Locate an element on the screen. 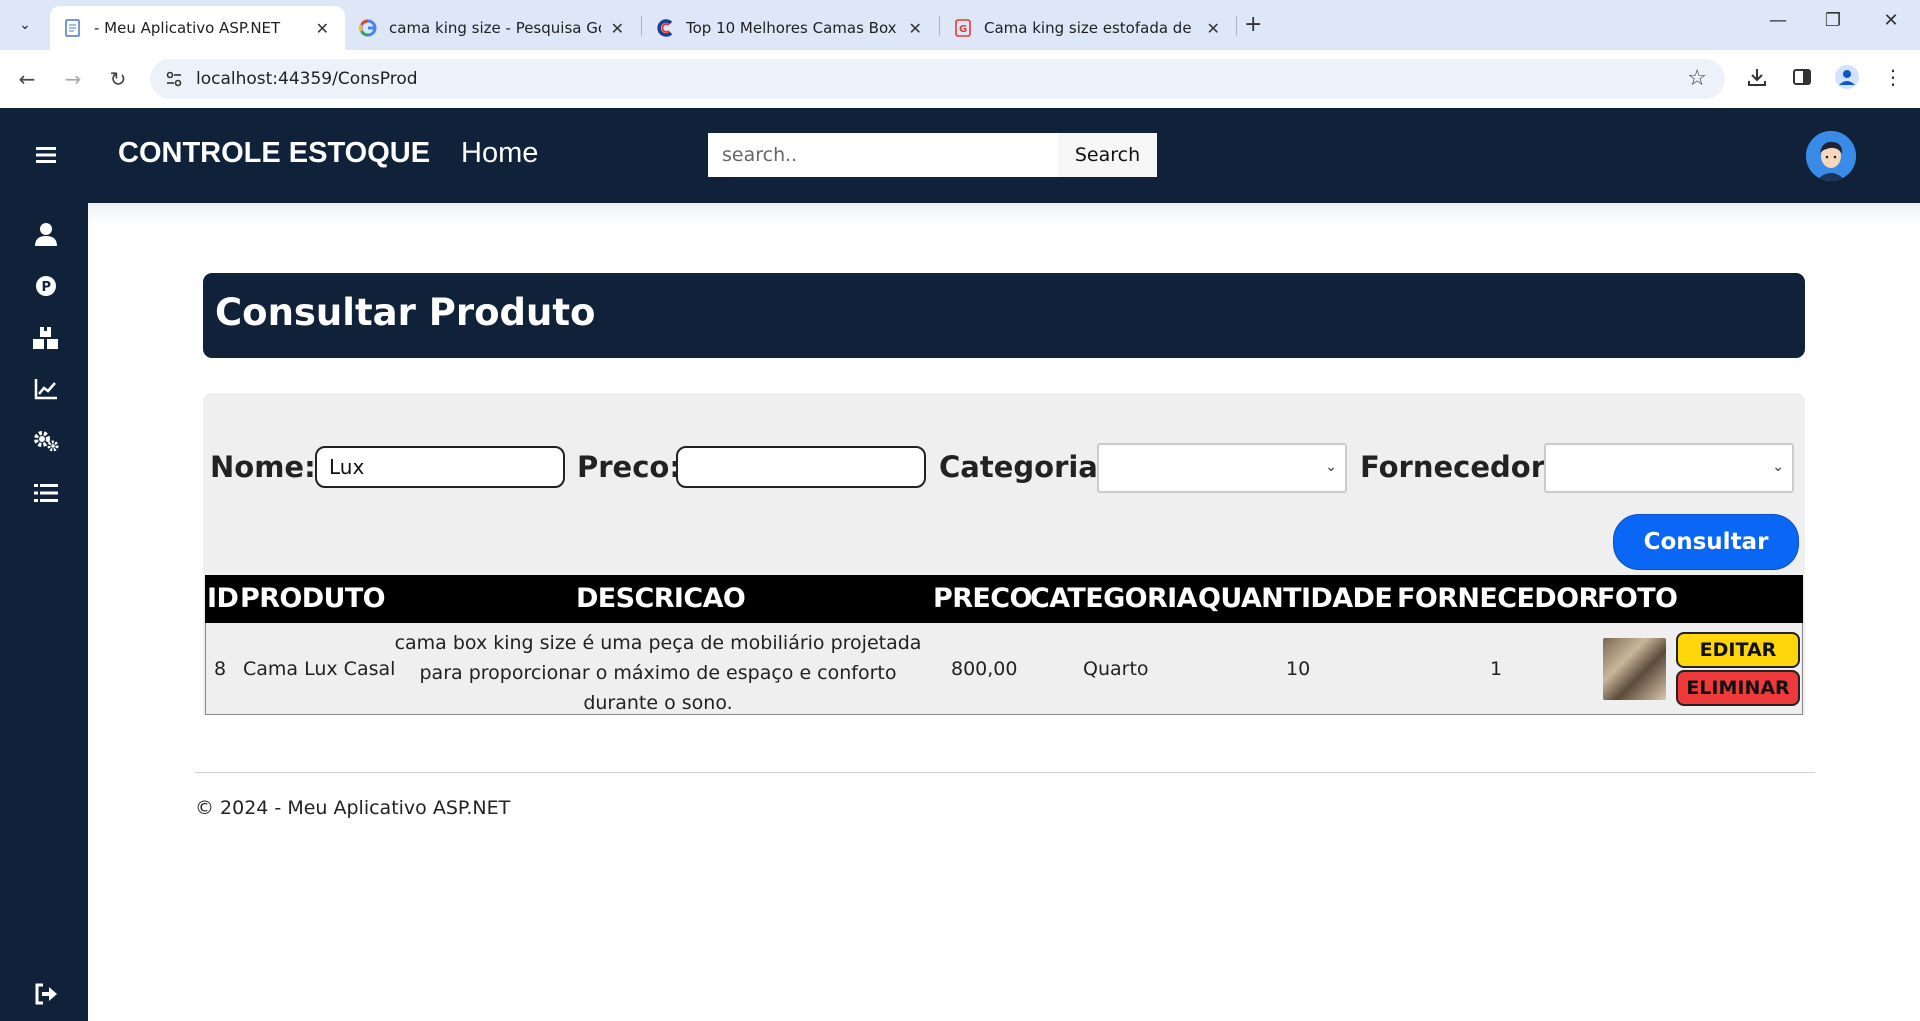  tab-title: Cama king size estofada de madeira is located at coordinates (1090, 28).